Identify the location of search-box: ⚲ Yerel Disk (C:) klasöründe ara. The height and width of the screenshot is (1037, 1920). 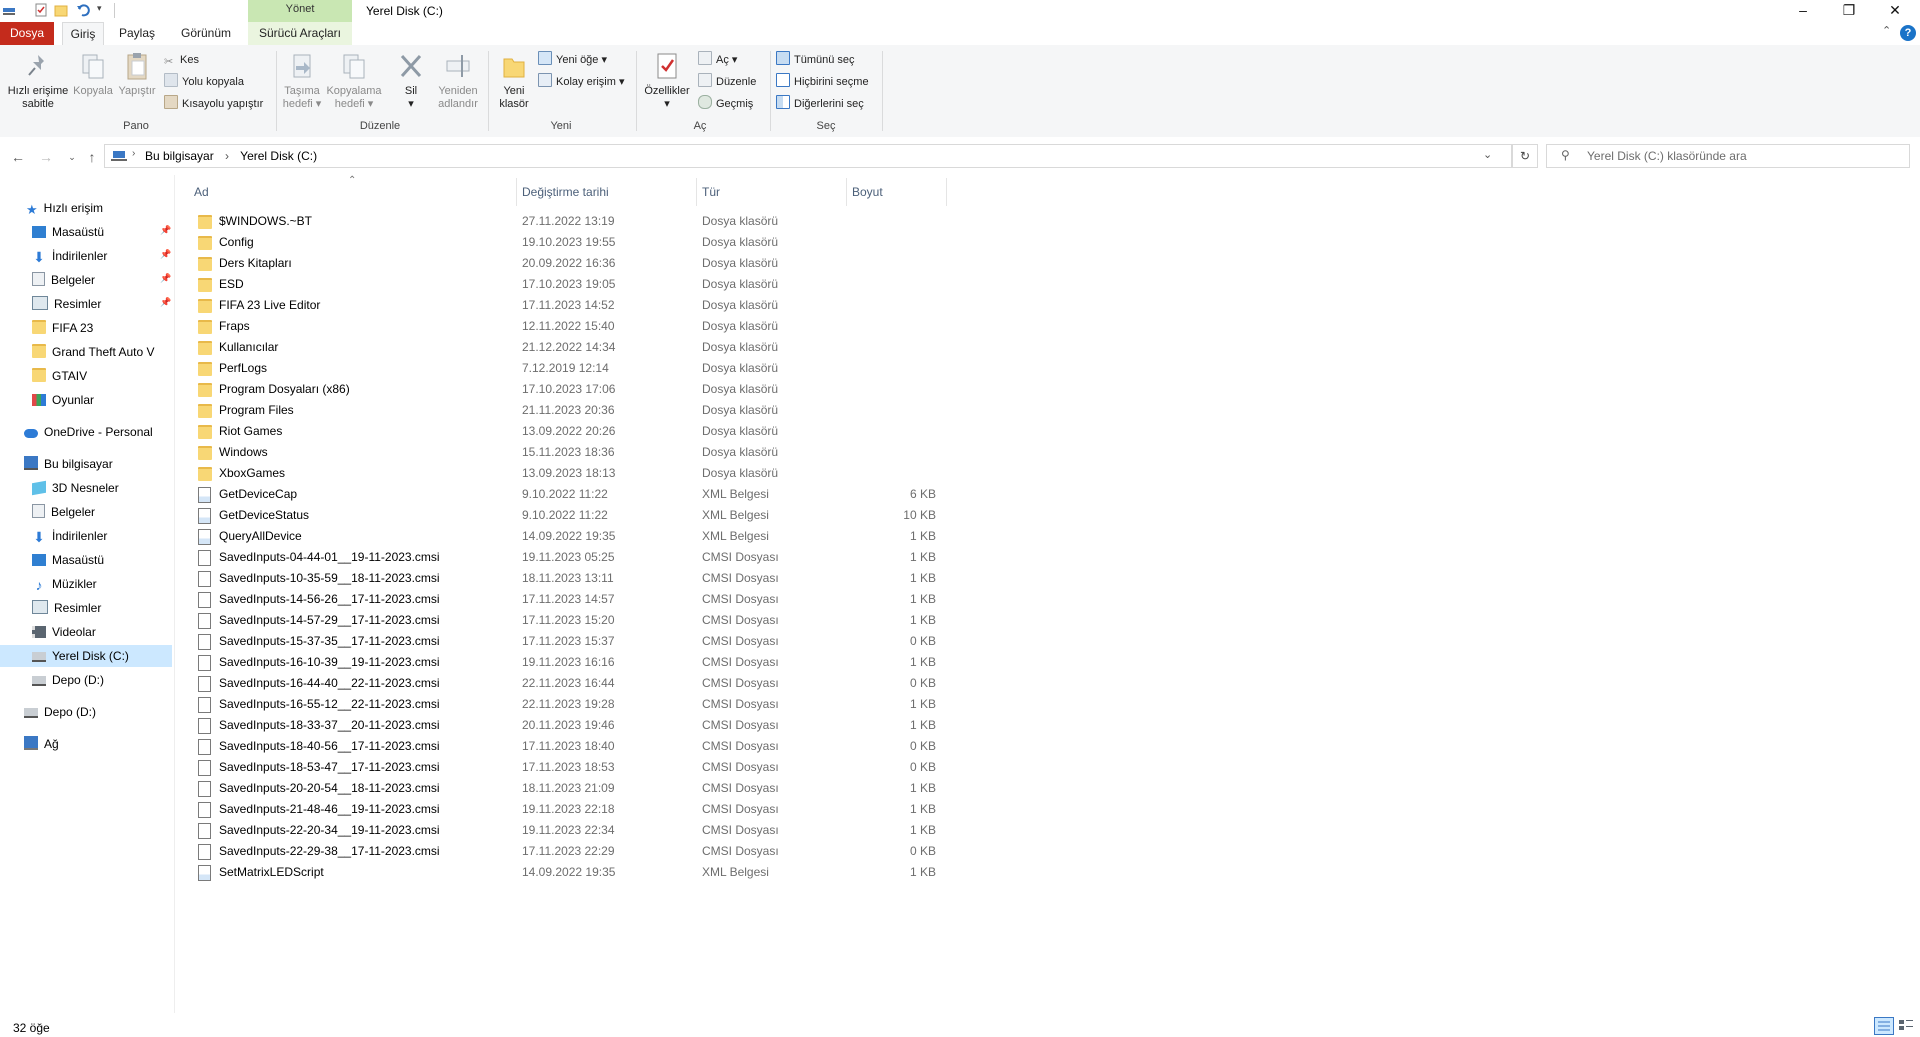
(1728, 156).